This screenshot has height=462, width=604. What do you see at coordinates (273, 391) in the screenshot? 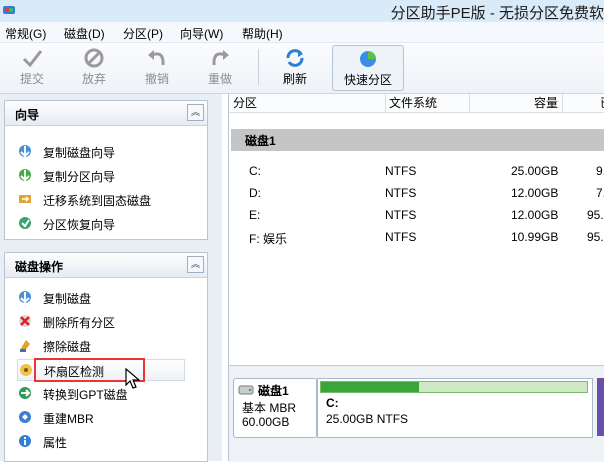
I see `disk-card-name: 磁盘1` at bounding box center [273, 391].